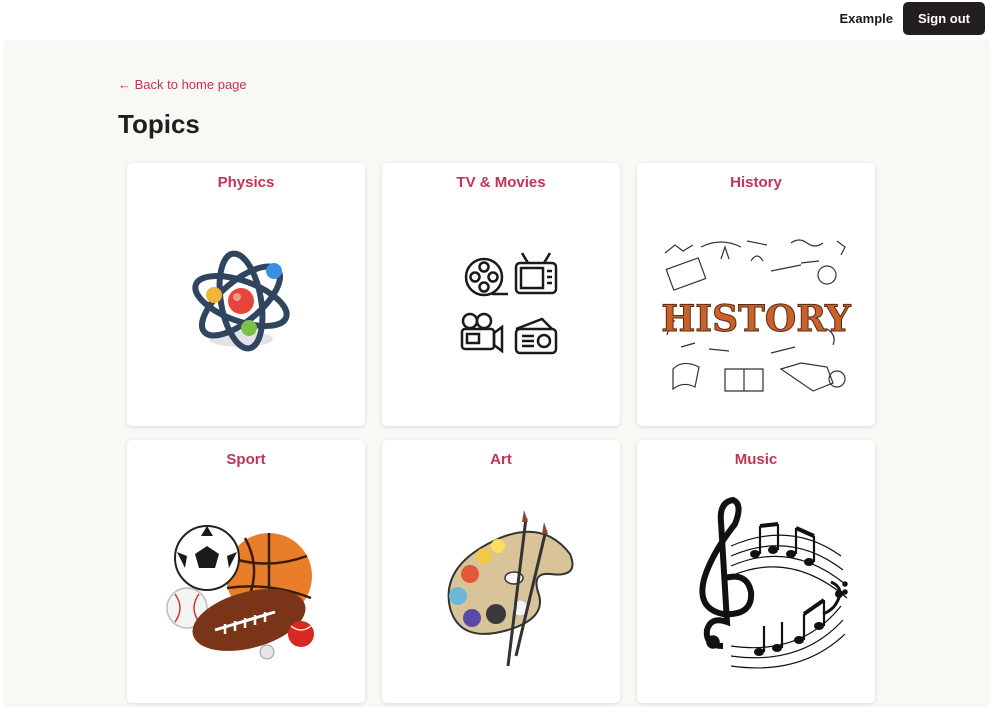 This screenshot has height=707, width=990. Describe the element at coordinates (866, 18) in the screenshot. I see `username-label: Example` at that location.